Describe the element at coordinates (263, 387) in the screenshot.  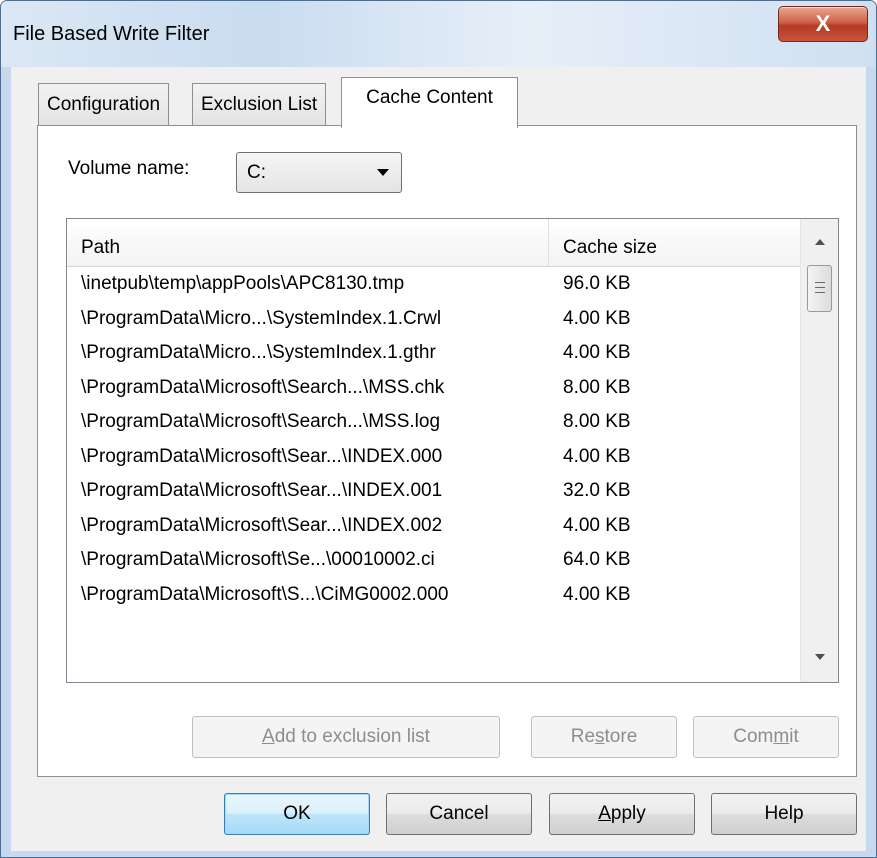
I see `row-path: \ProgramData\Microsoft\Search...\MSS.chk` at that location.